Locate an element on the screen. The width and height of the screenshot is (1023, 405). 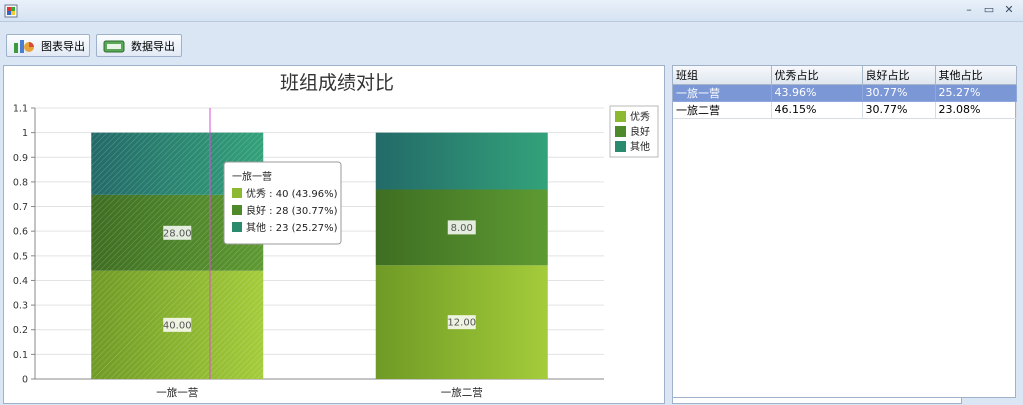
y-tick-label: 0.4 is located at coordinates (20, 281).